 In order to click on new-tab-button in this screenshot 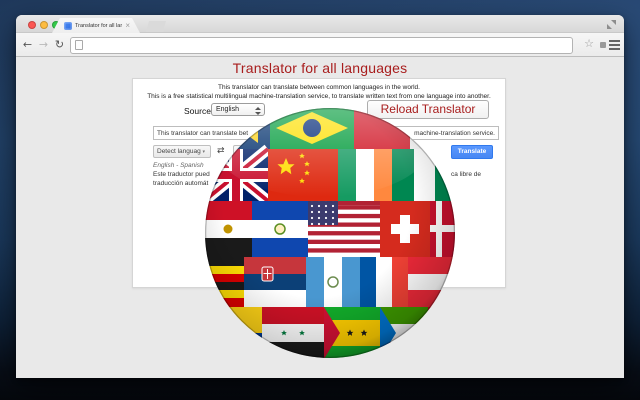, I will do `click(156, 26)`.